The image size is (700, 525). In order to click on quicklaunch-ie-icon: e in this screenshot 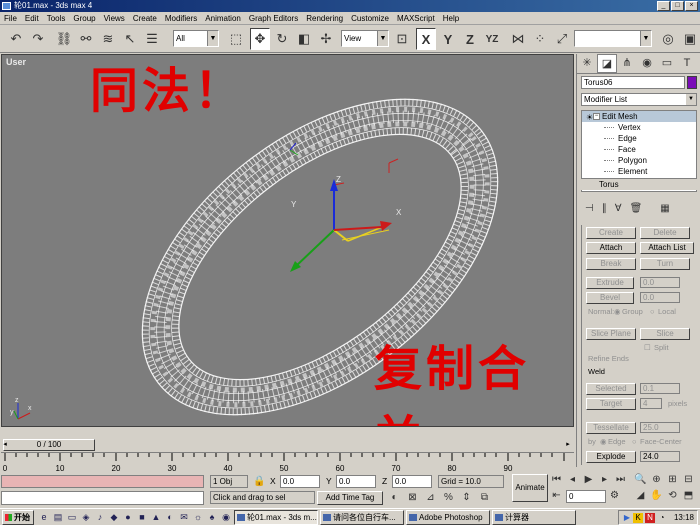, I will do `click(44, 517)`.